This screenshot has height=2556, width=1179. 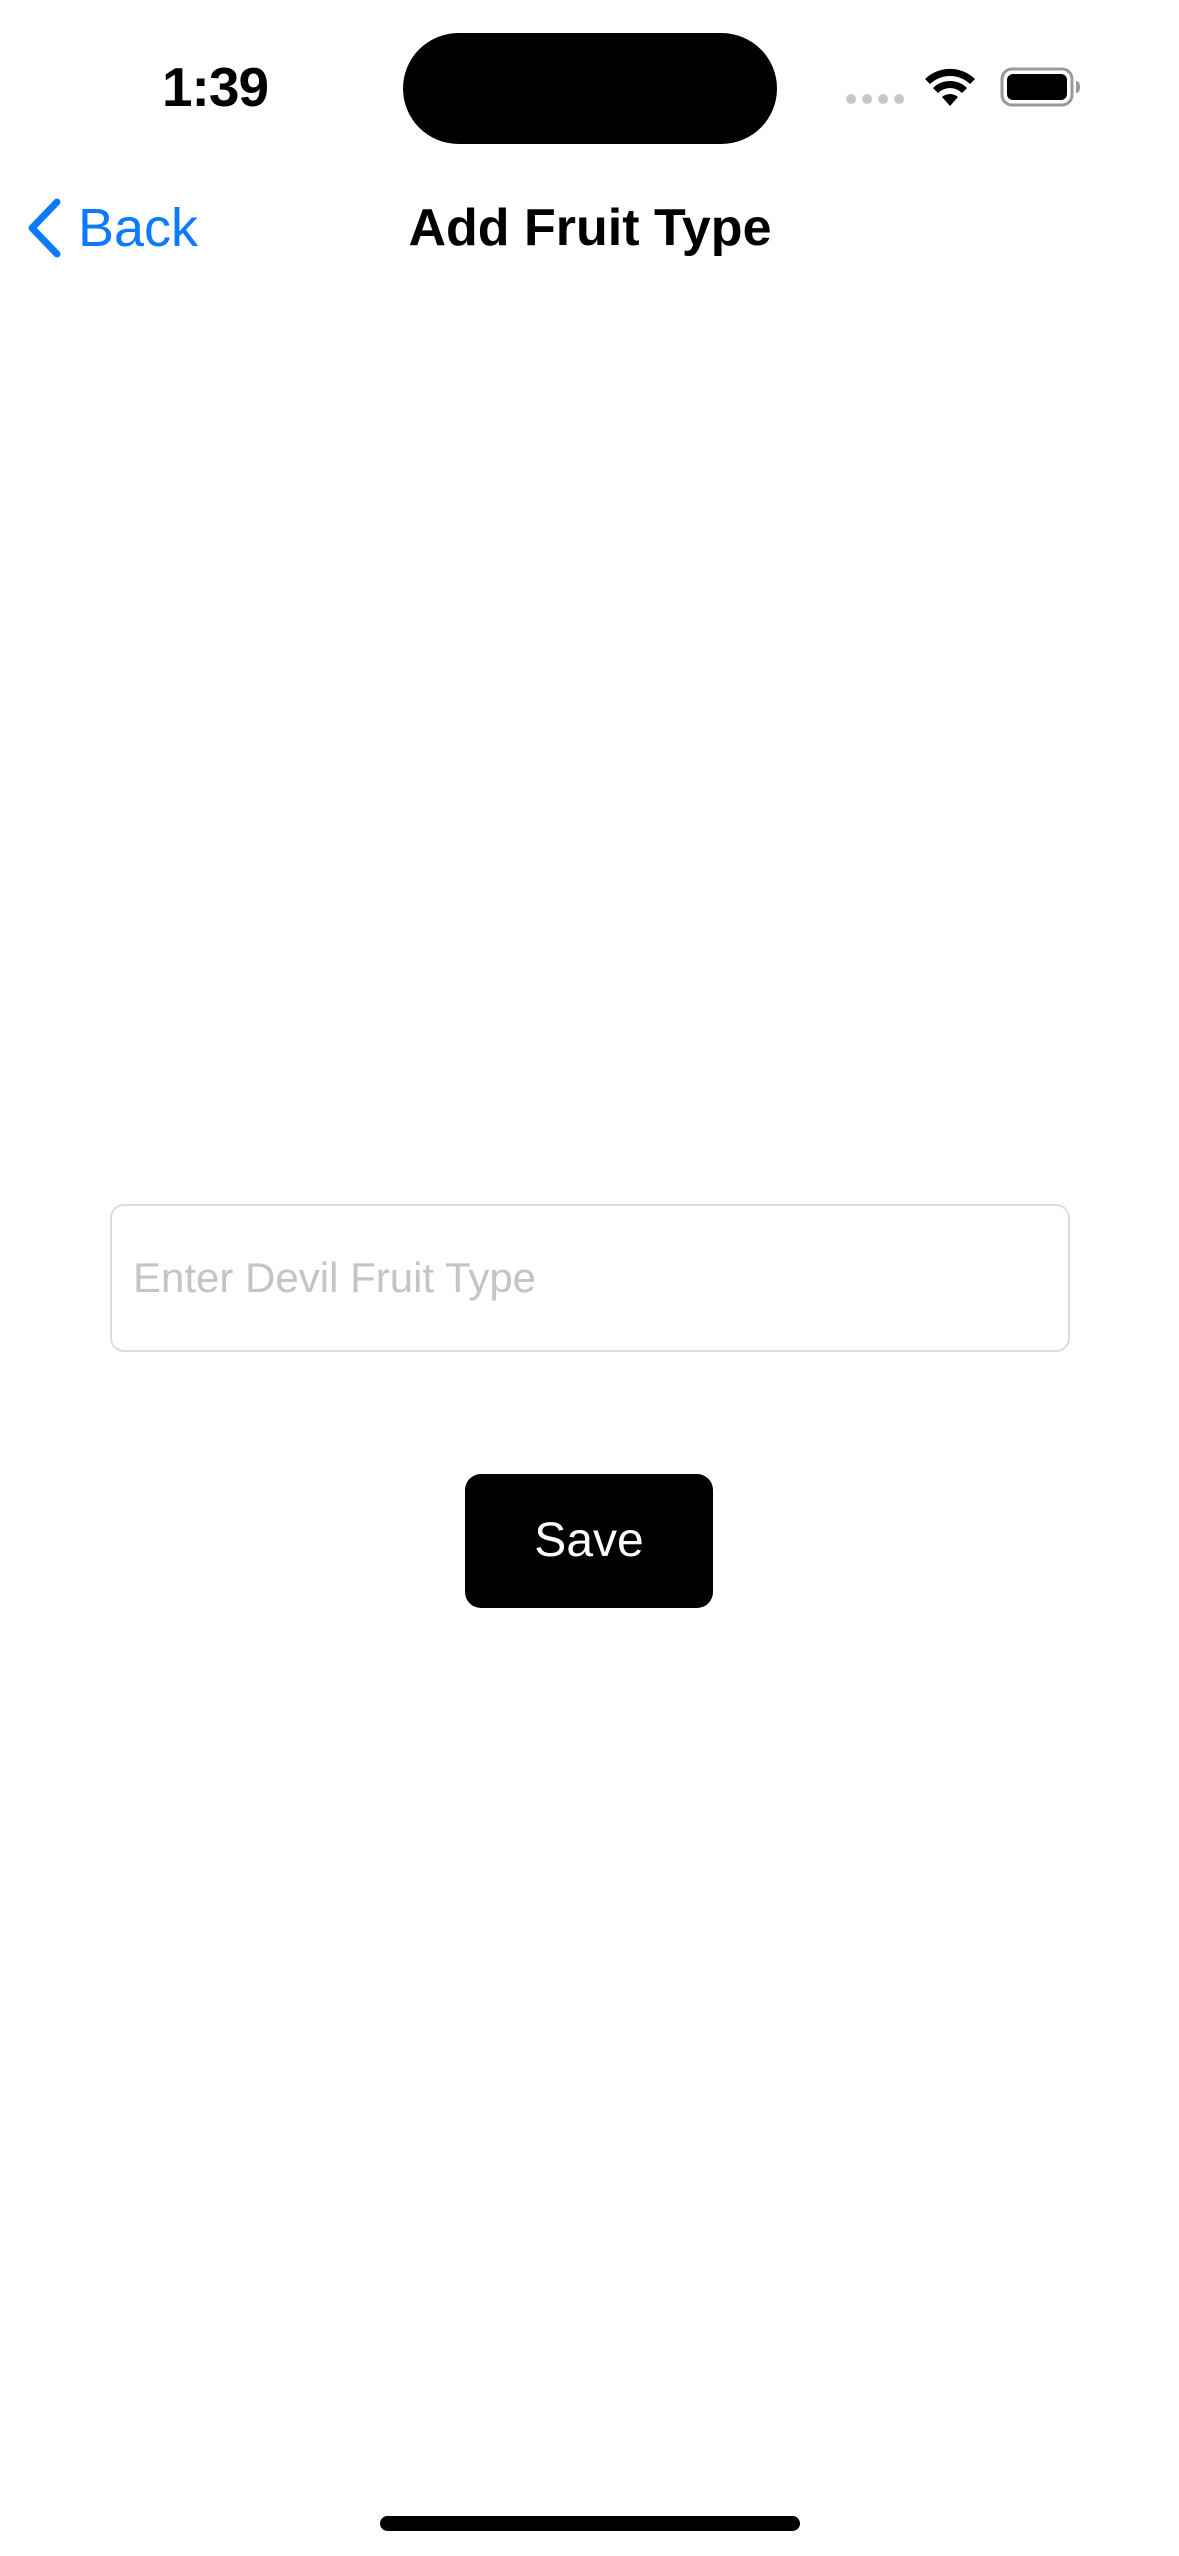 I want to click on fruit-type-input, so click(x=590, y=1278).